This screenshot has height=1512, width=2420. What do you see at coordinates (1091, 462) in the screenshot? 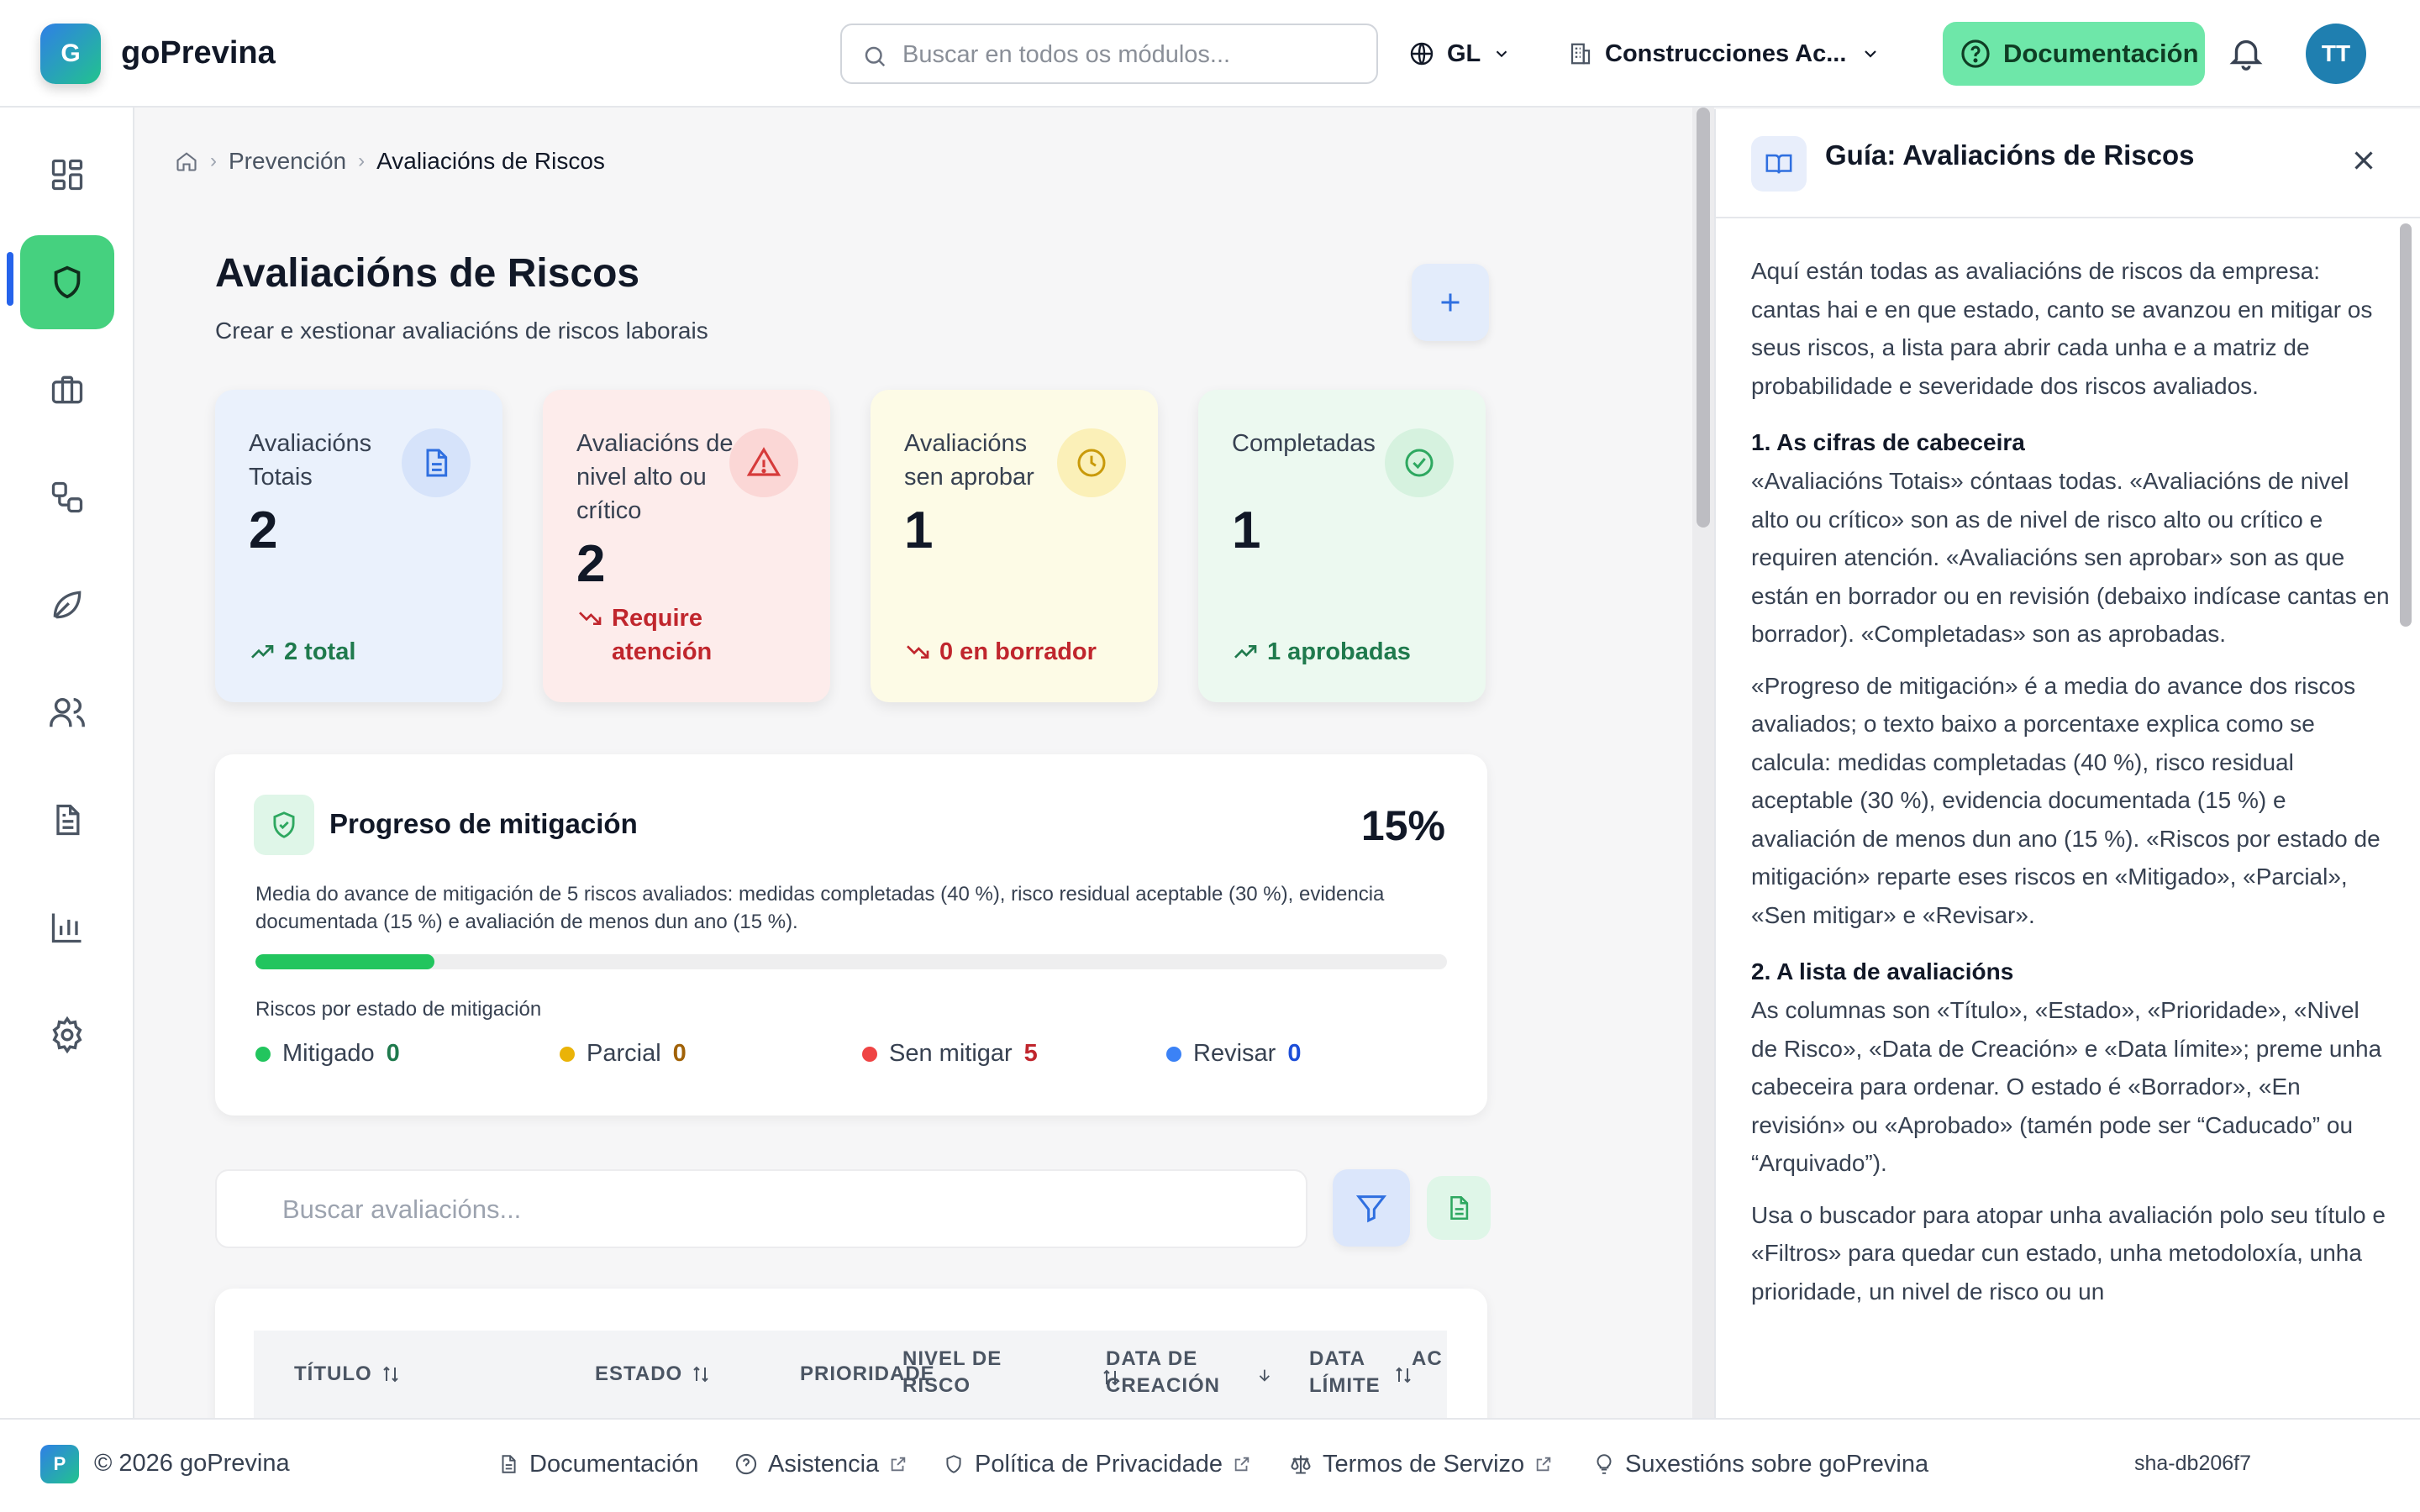
I see `clock-icon` at bounding box center [1091, 462].